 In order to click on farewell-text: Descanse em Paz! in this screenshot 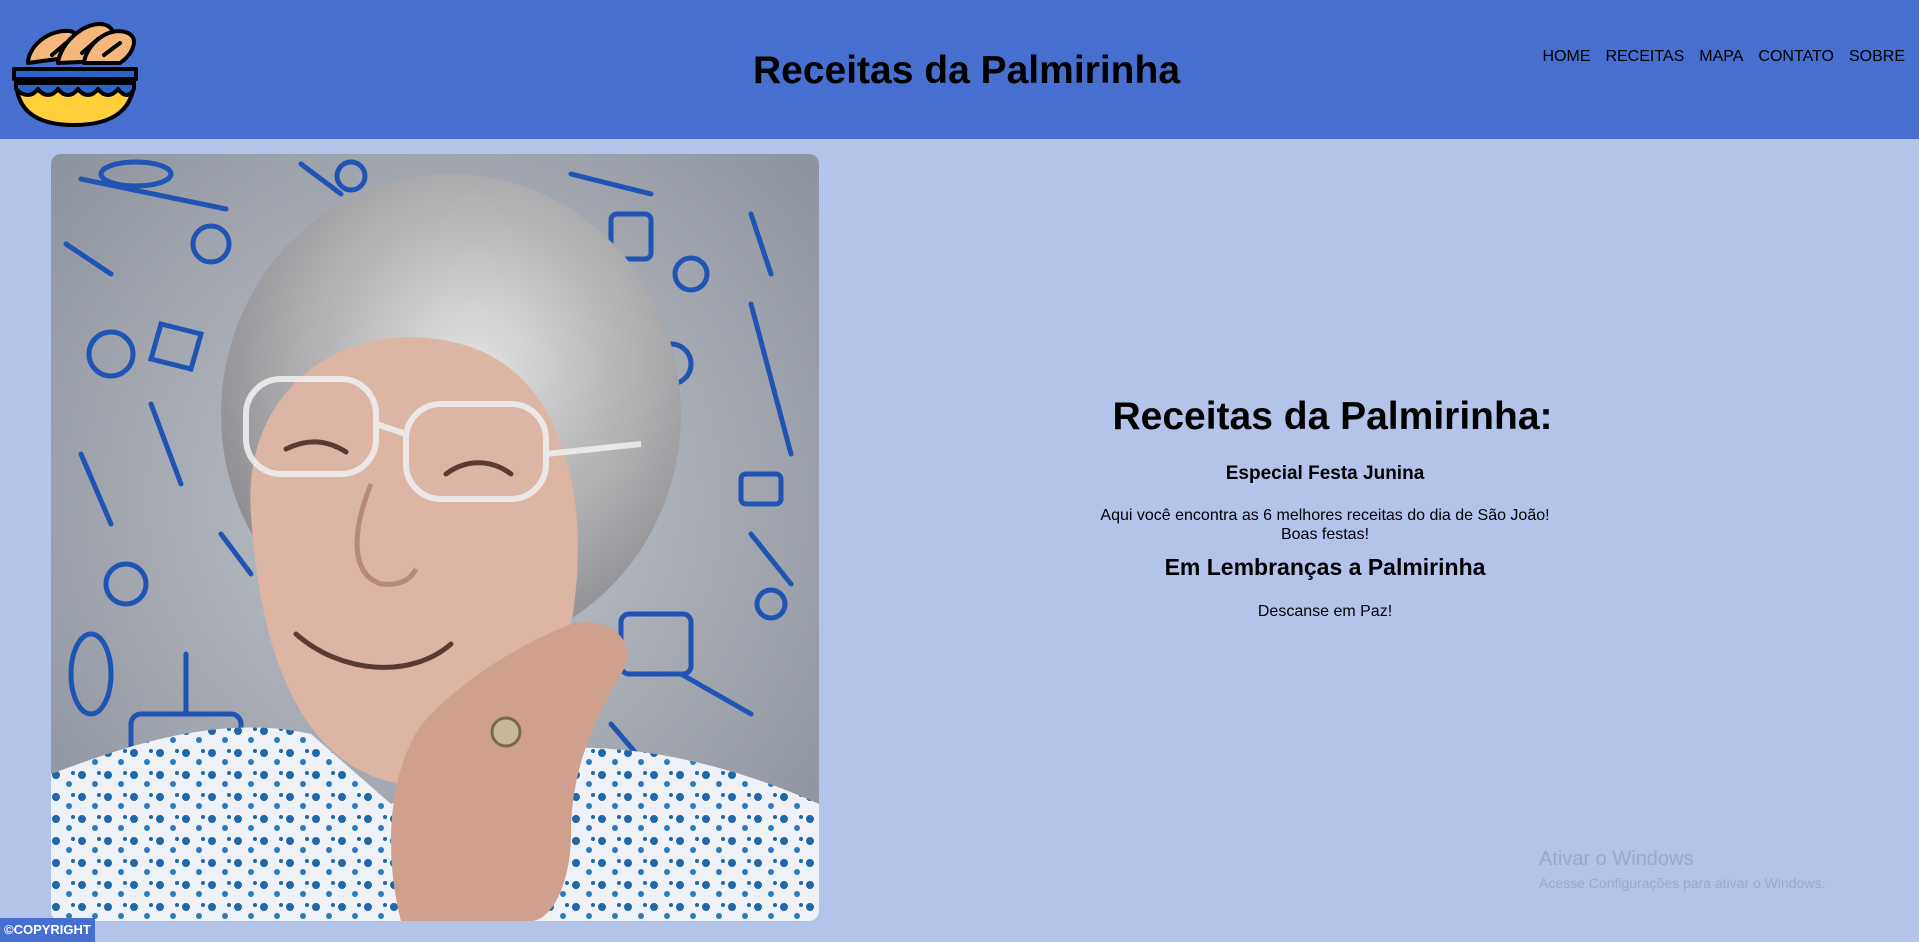, I will do `click(1325, 611)`.